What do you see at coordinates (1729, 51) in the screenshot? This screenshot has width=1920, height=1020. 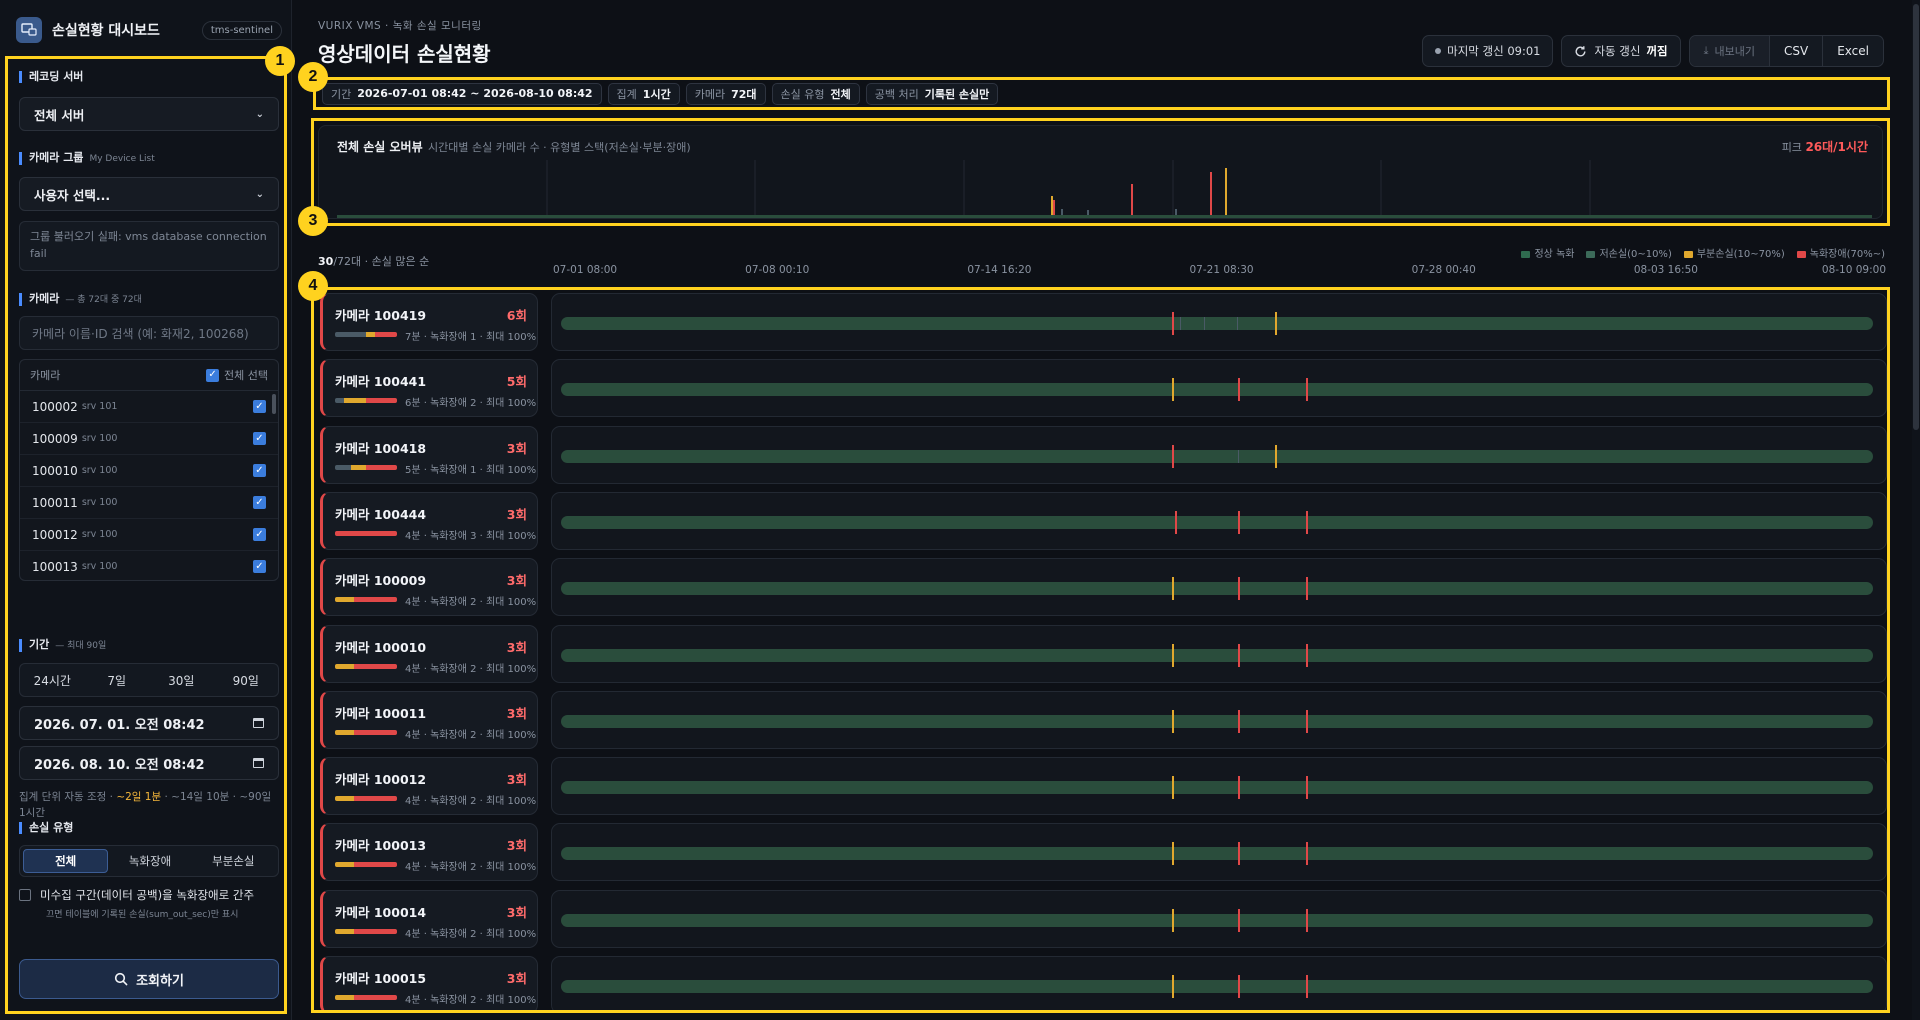 I see `export-button: ⤓ 내보내기` at bounding box center [1729, 51].